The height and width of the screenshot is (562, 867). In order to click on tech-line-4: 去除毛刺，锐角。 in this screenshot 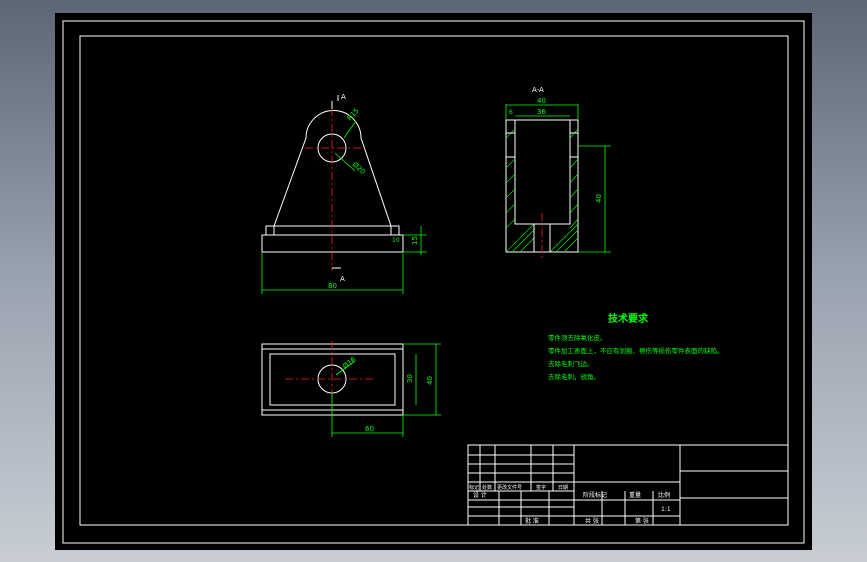, I will do `click(574, 376)`.